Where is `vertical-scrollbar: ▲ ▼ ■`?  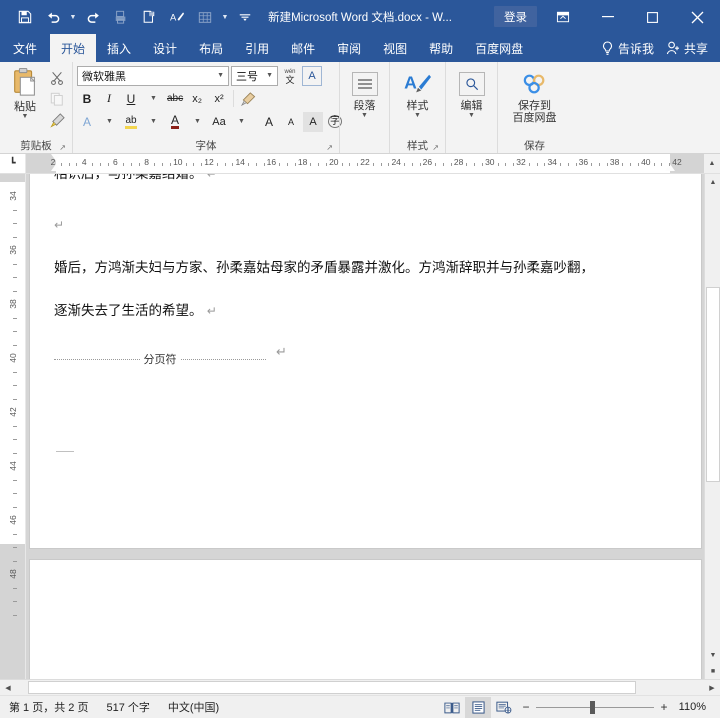
vertical-scrollbar: ▲ ▼ ■ is located at coordinates (712, 426).